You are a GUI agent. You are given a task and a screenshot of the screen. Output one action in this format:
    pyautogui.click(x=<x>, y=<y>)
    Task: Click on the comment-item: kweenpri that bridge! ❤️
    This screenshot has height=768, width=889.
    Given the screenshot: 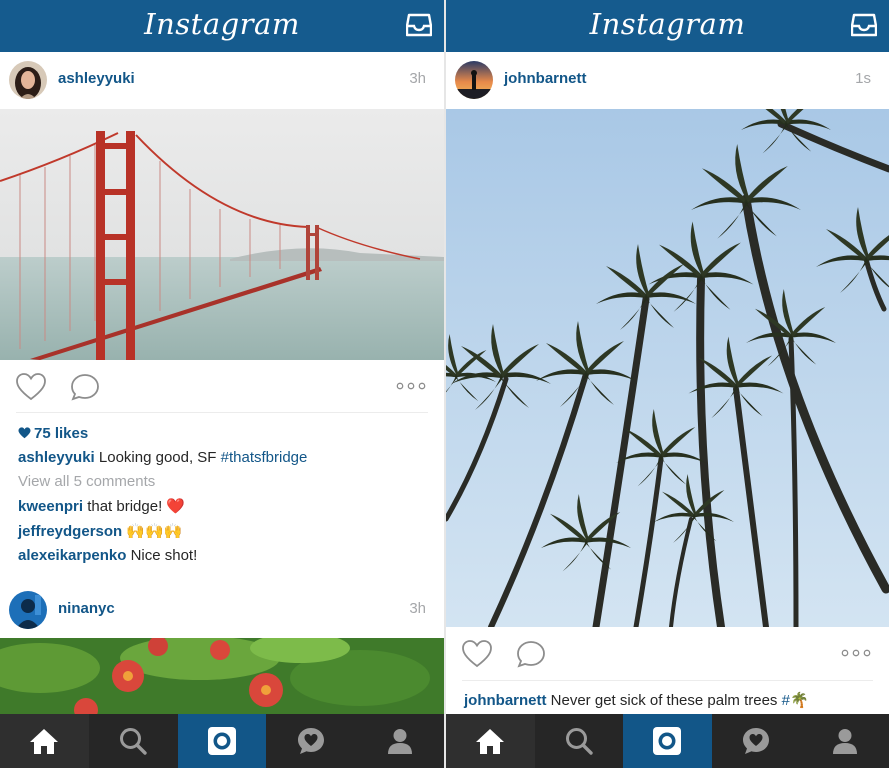 What is the action you would take?
    pyautogui.click(x=226, y=506)
    